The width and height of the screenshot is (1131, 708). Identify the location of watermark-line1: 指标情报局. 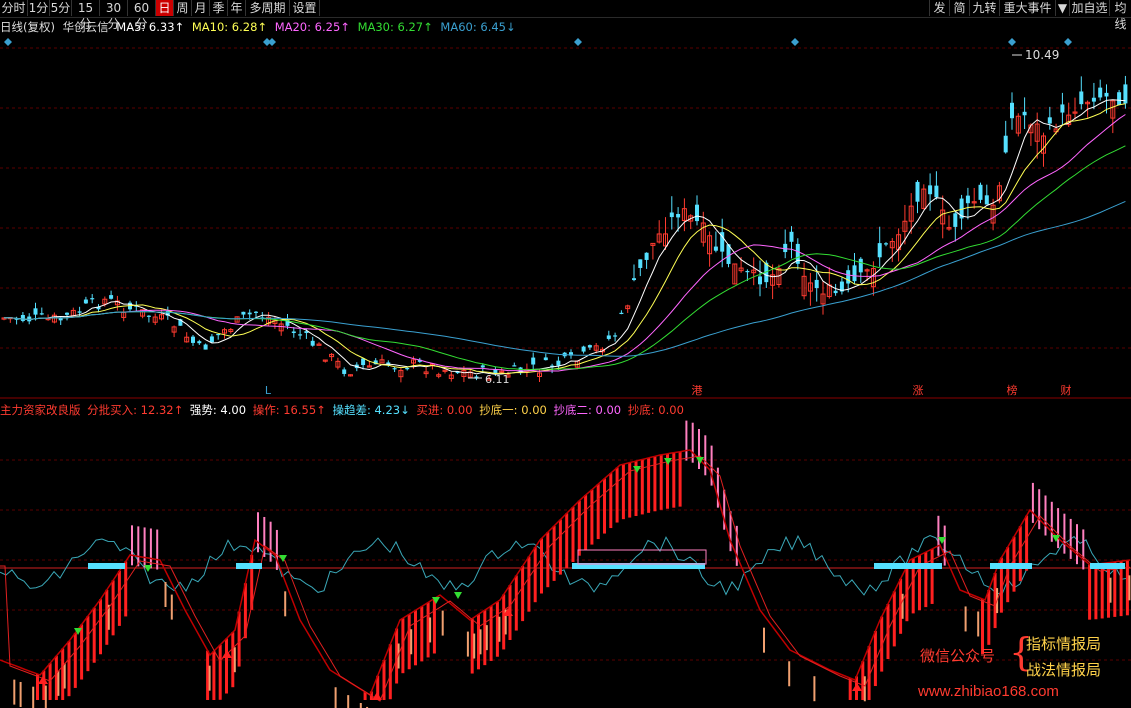
(1064, 644).